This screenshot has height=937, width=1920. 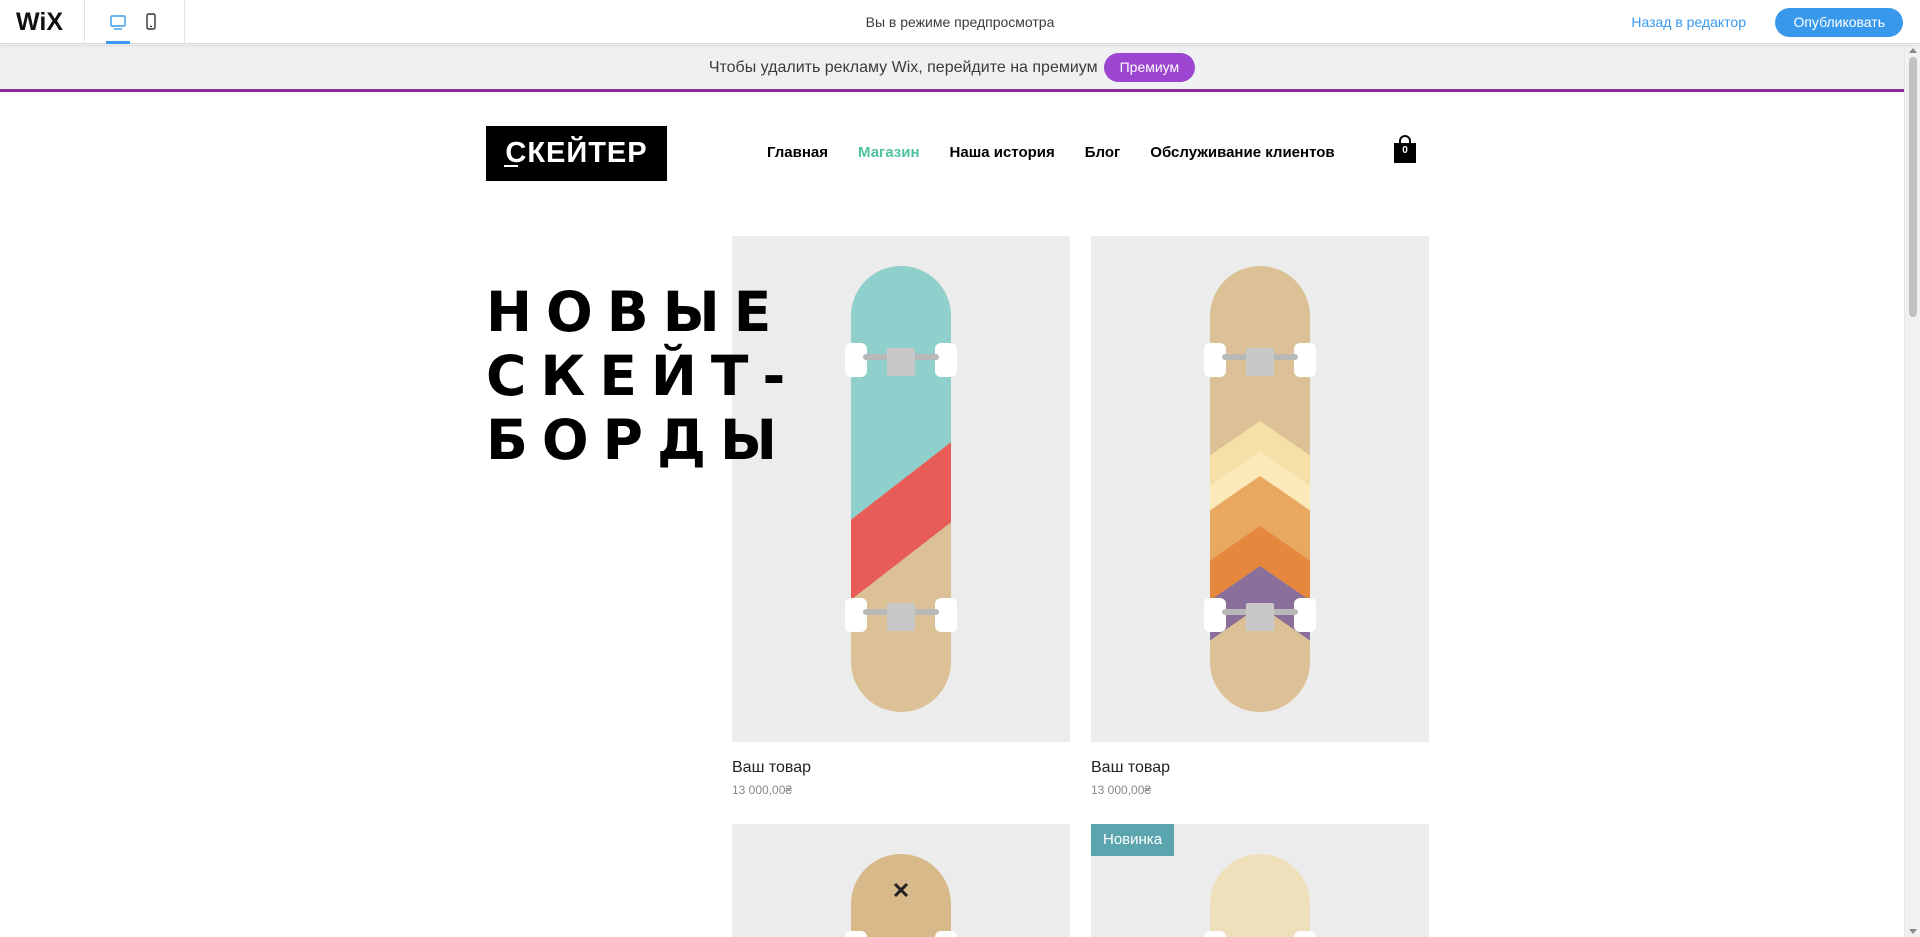 What do you see at coordinates (901, 489) in the screenshot?
I see `skateboard-teal-image` at bounding box center [901, 489].